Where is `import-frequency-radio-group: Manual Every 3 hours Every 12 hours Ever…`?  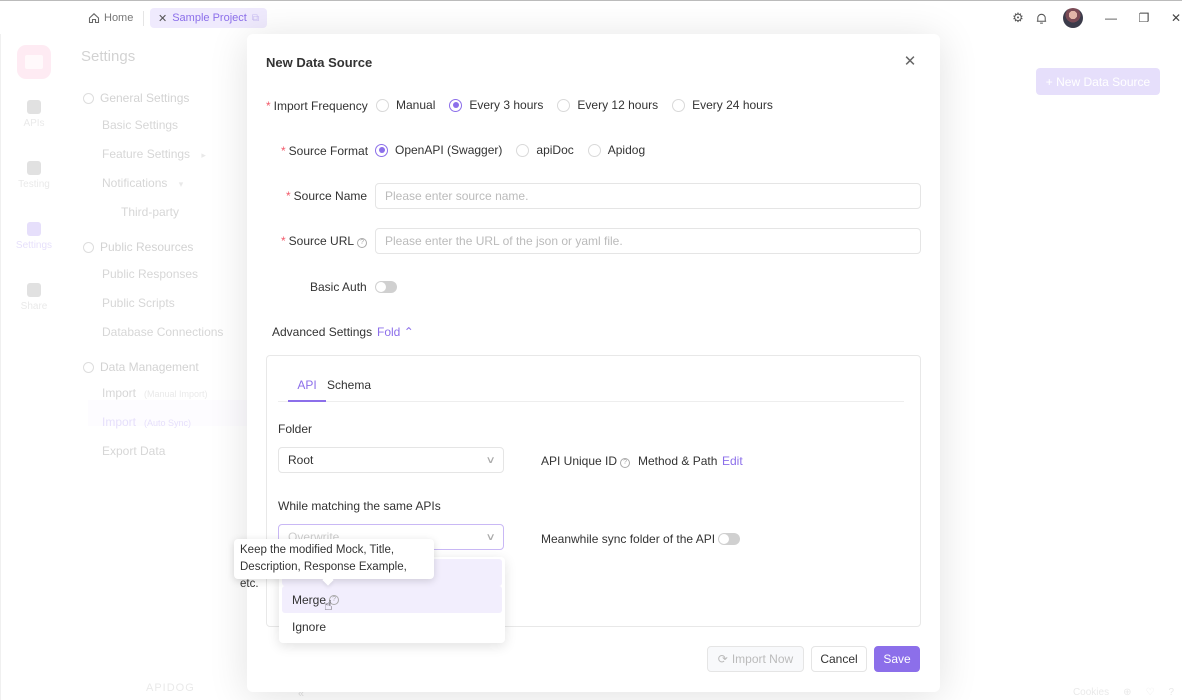
import-frequency-radio-group: Manual Every 3 hours Every 12 hours Ever… is located at coordinates (581, 105).